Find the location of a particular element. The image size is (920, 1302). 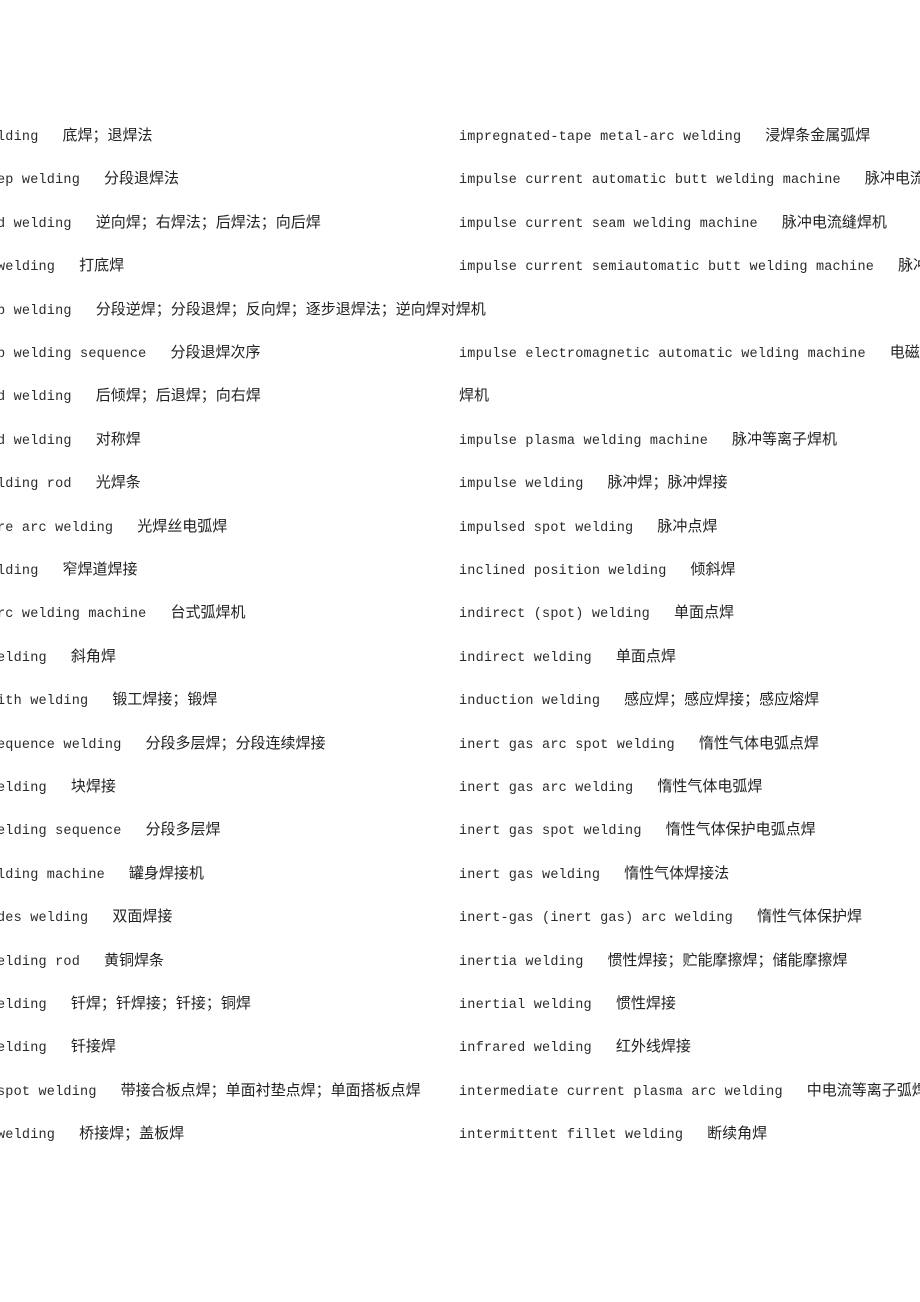

chinese-translation: 钎焊；钎焊接；钎接；铜焊 is located at coordinates (160, 1003).